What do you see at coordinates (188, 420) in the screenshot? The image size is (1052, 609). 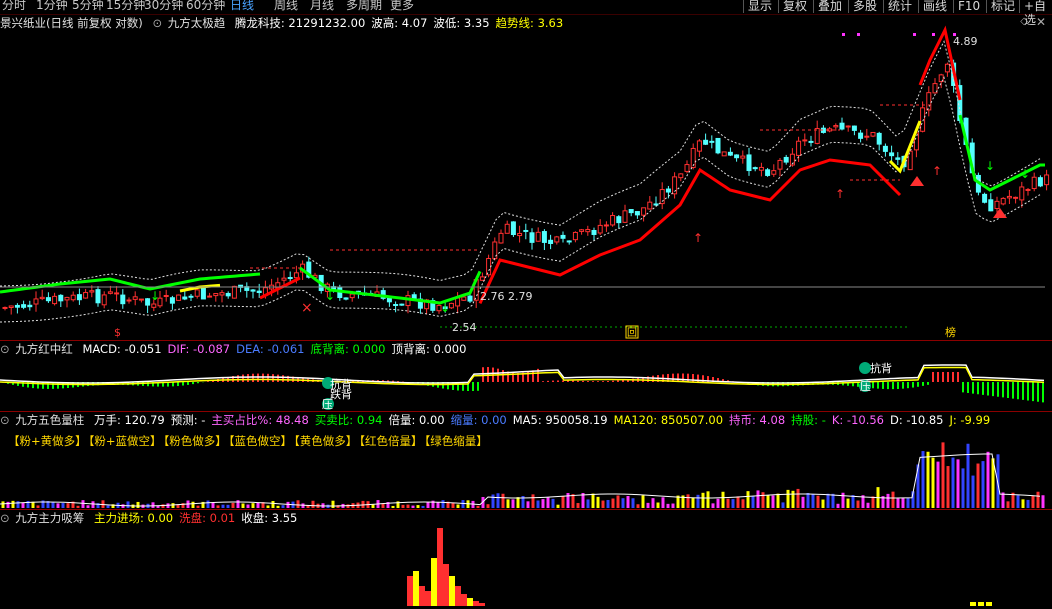 I see `vol-item-1: 预测: -` at bounding box center [188, 420].